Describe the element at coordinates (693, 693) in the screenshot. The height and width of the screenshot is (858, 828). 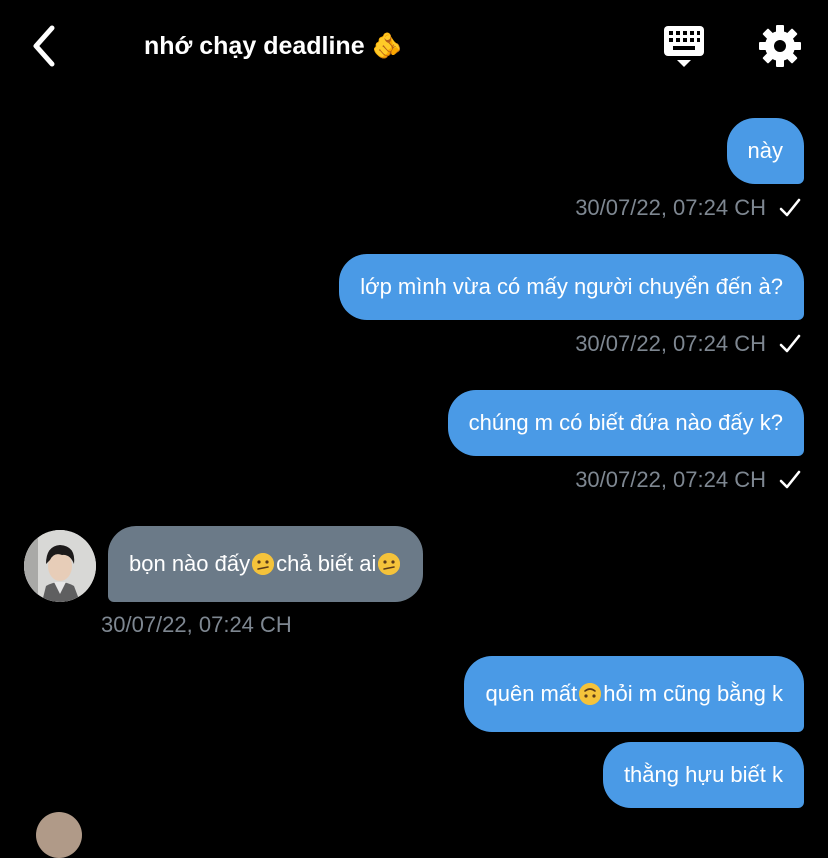
I see `message-text: hỏi m cũng bằng k` at that location.